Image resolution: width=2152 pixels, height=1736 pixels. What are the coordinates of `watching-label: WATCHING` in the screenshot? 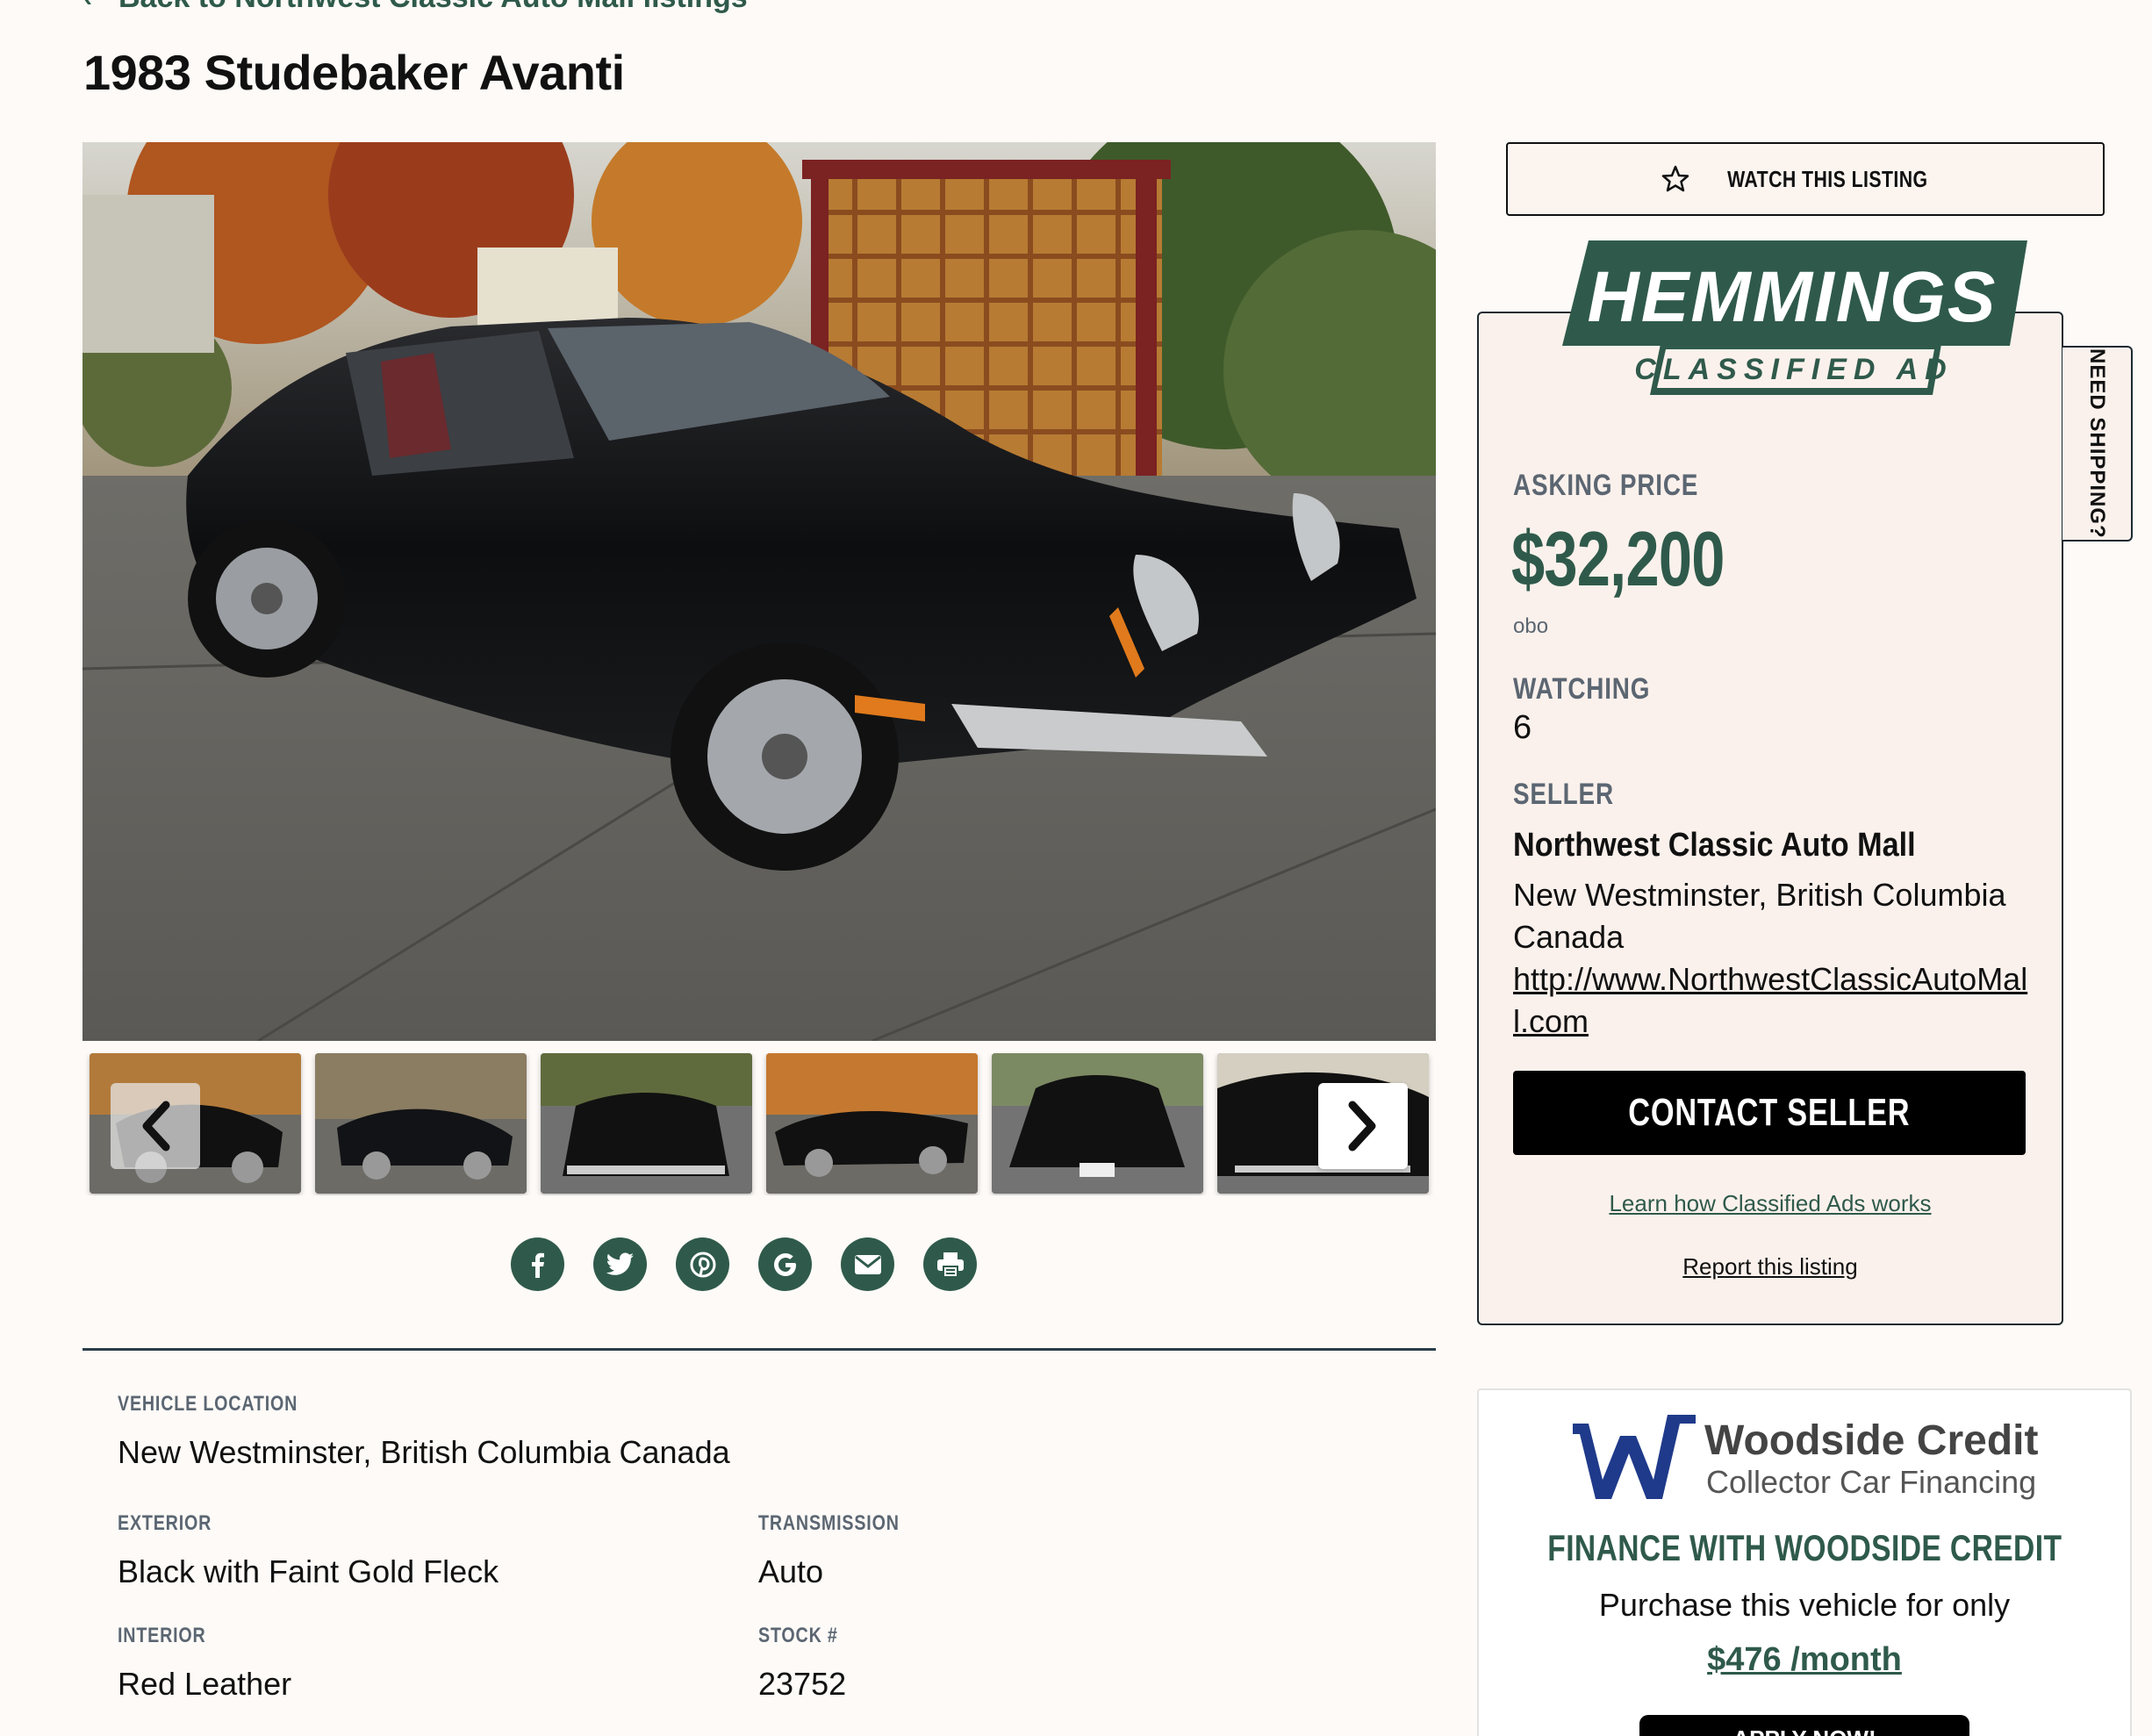 It's located at (1582, 689).